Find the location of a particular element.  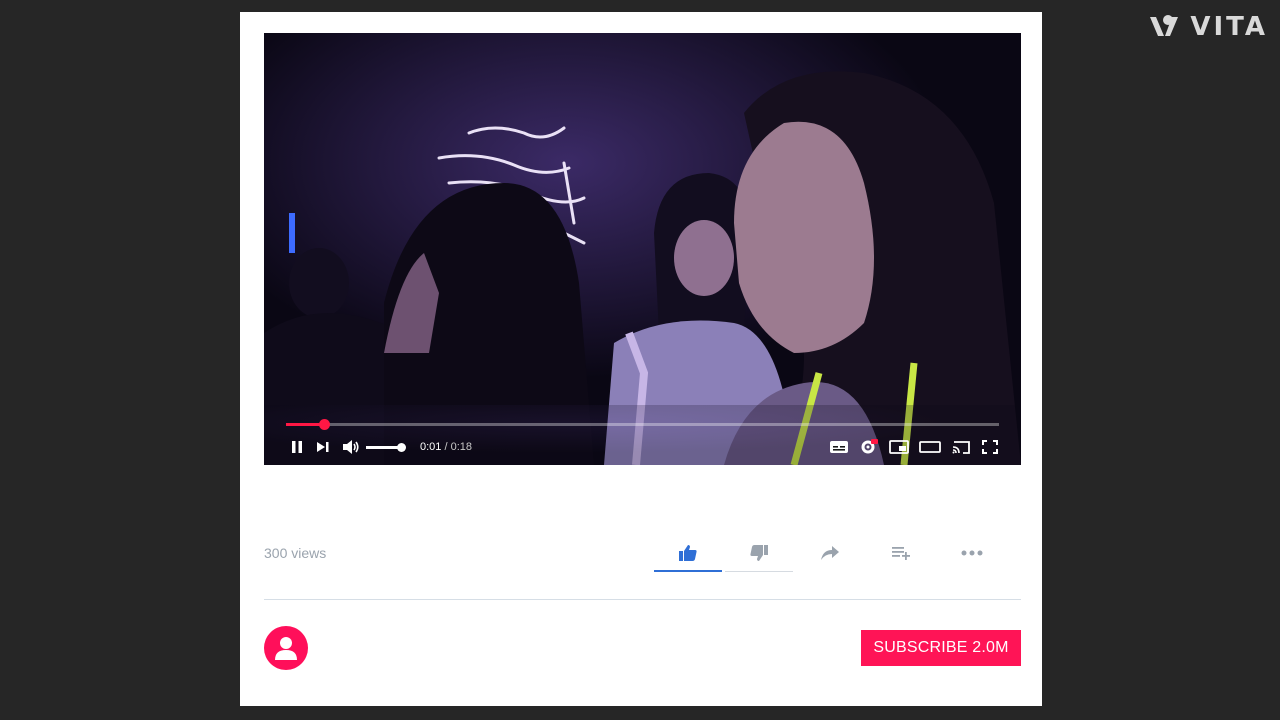

cast-button is located at coordinates (961, 447).